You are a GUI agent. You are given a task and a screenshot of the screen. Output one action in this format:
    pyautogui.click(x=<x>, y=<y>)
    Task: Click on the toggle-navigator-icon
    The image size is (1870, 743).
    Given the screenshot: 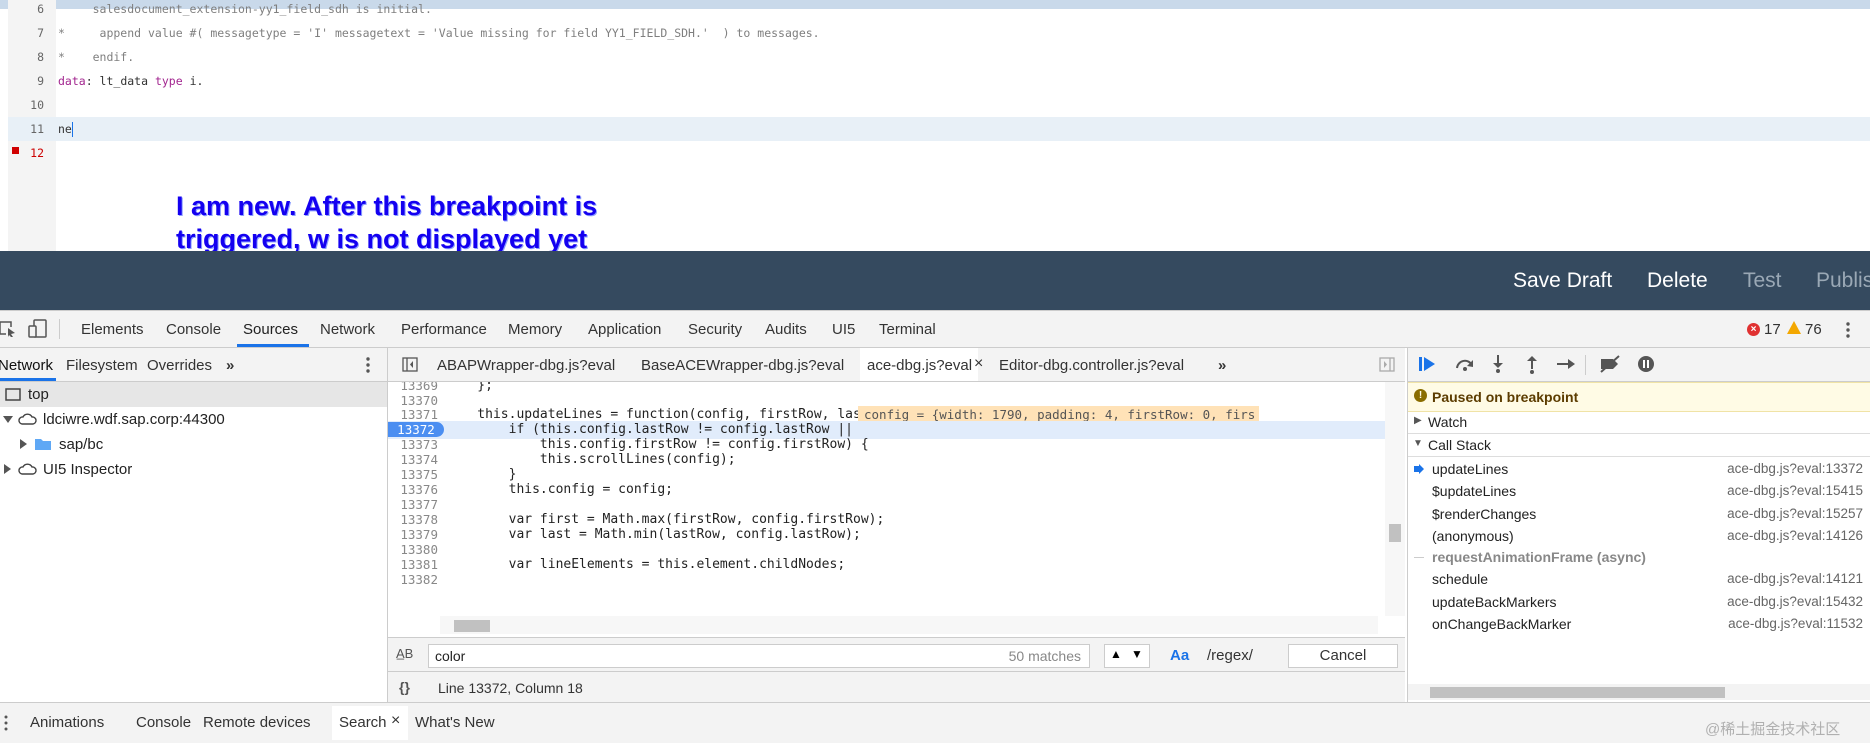 What is the action you would take?
    pyautogui.click(x=410, y=364)
    